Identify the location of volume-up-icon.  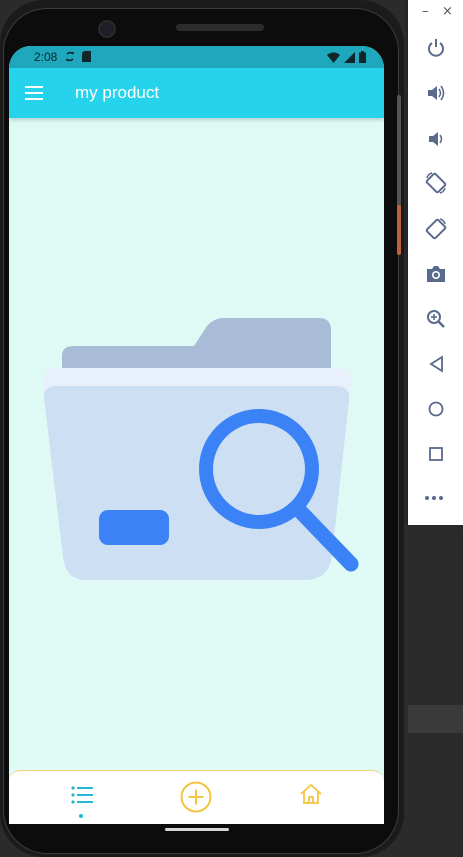
(436, 93).